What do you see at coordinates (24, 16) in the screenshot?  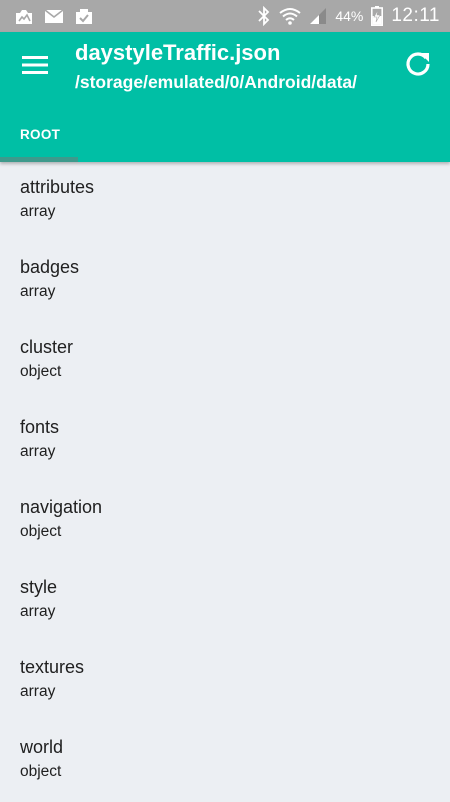 I see `photo-notification-icon` at bounding box center [24, 16].